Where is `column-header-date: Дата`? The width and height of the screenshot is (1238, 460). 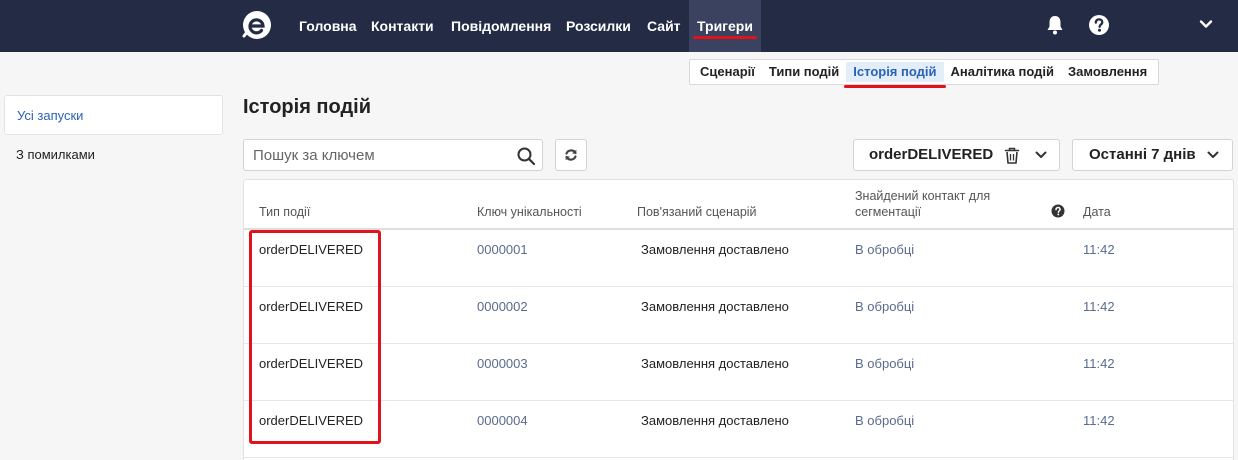
column-header-date: Дата is located at coordinates (1097, 212).